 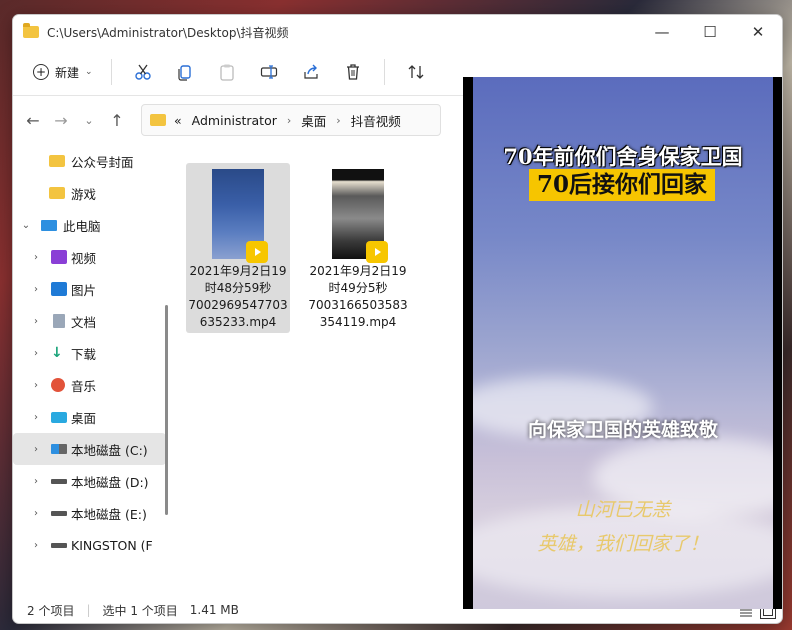 I want to click on preview-caption-2: 70后接你们回家, so click(x=622, y=185).